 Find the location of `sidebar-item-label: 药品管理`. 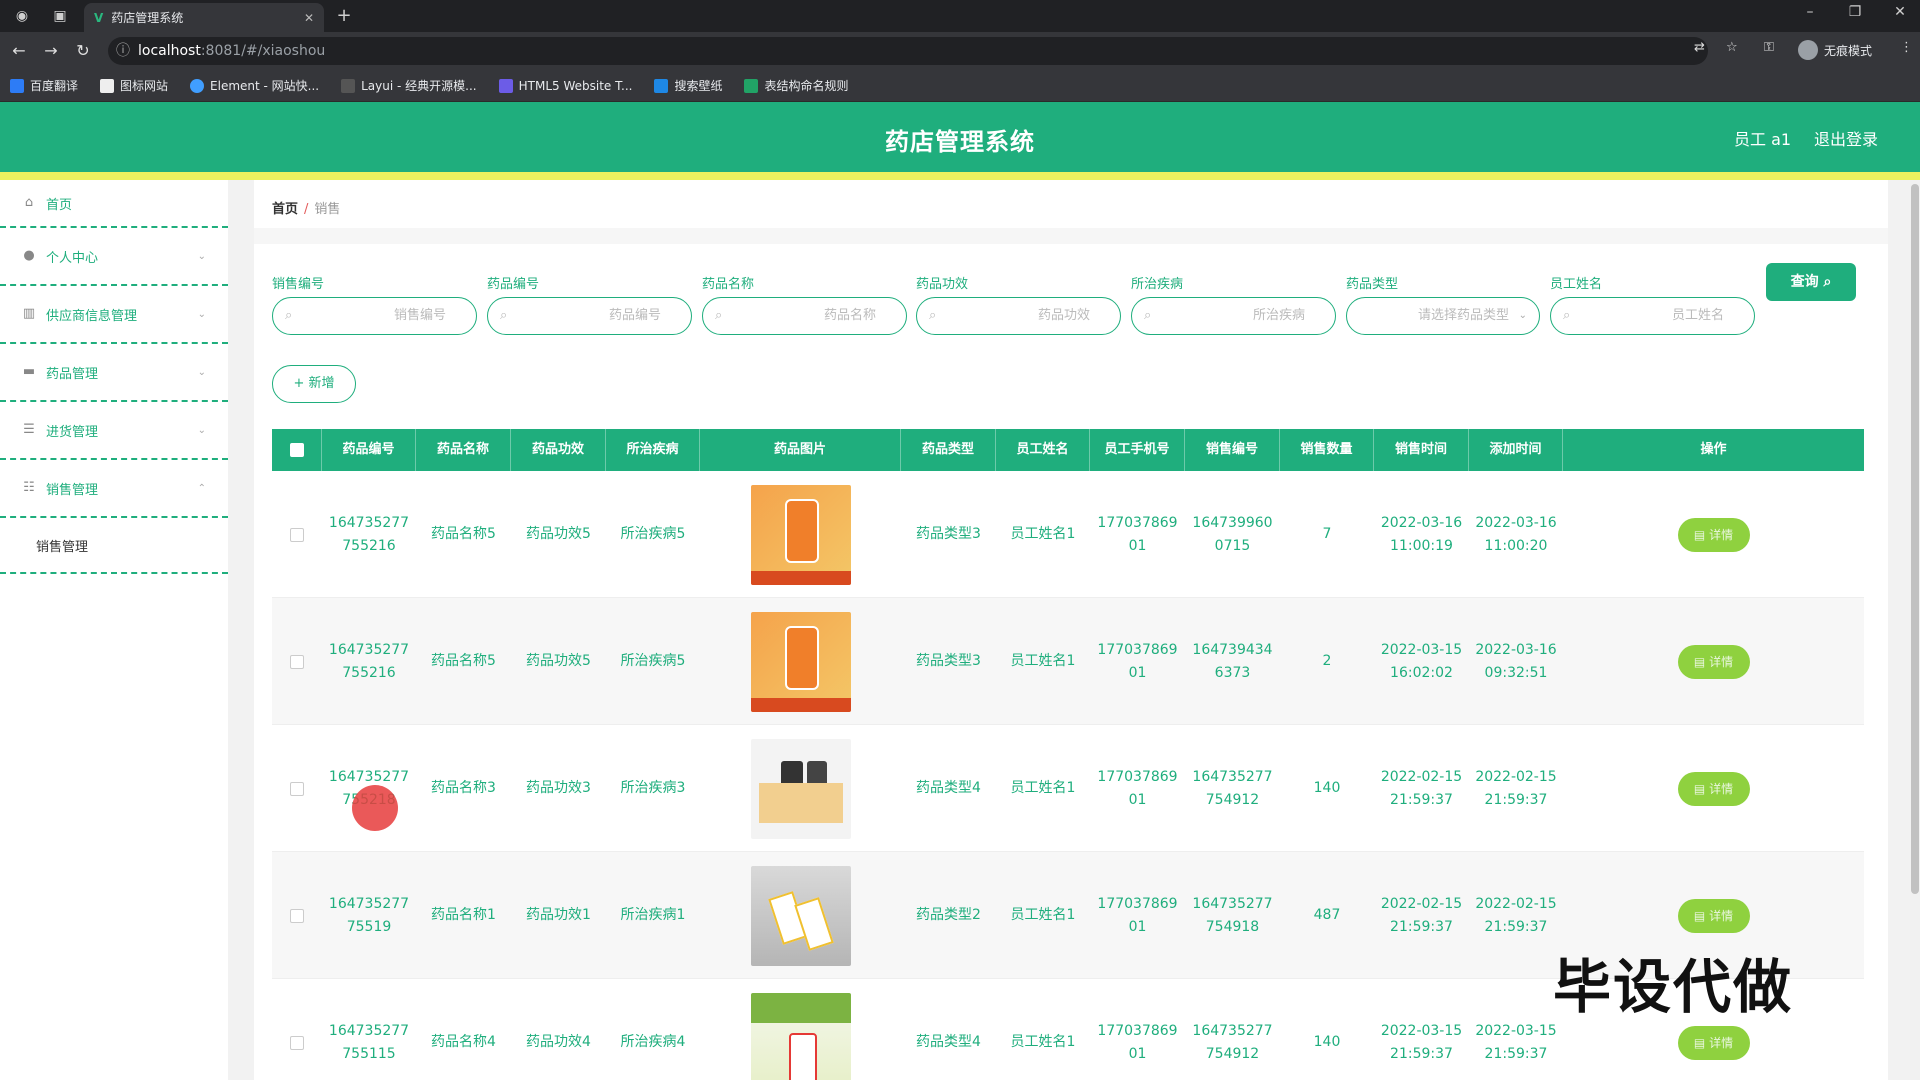

sidebar-item-label: 药品管理 is located at coordinates (72, 374).